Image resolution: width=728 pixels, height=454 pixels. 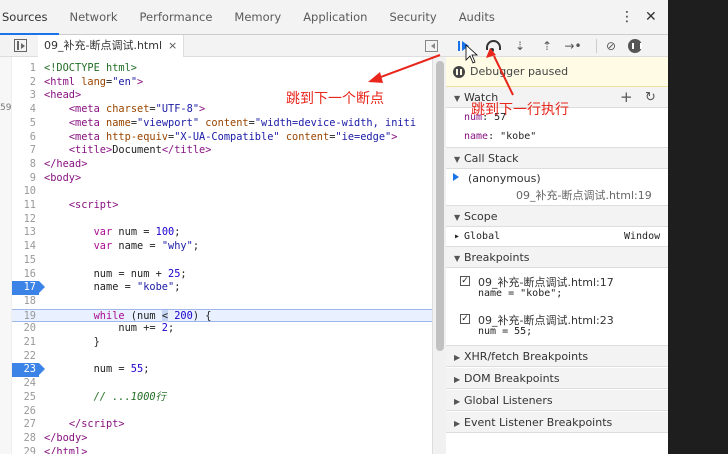 I want to click on code-line: 1 <!DOCTYPE html>, so click(x=222, y=69).